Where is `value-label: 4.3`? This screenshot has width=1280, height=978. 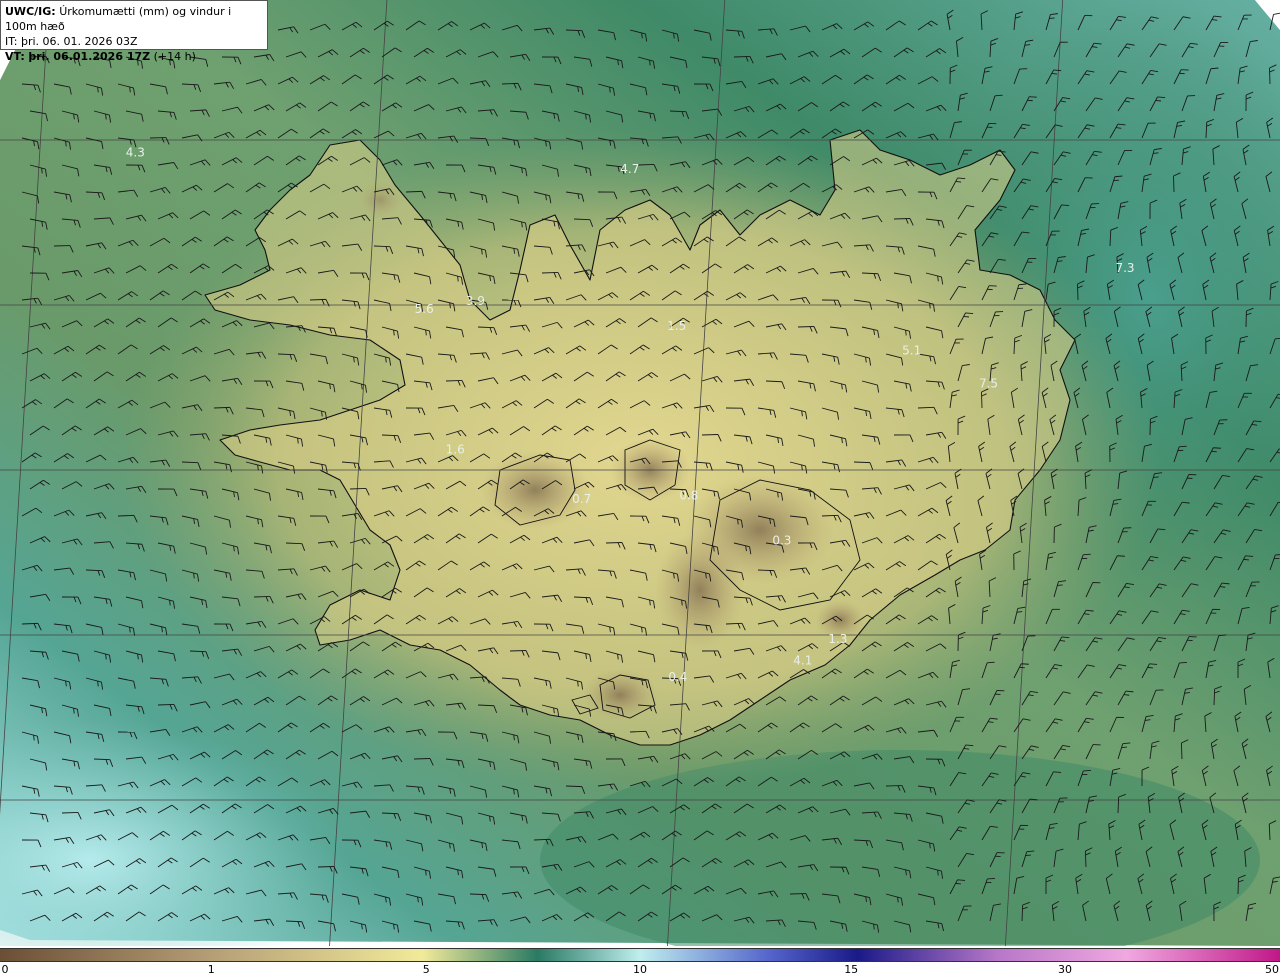
value-label: 4.3 is located at coordinates (135, 153).